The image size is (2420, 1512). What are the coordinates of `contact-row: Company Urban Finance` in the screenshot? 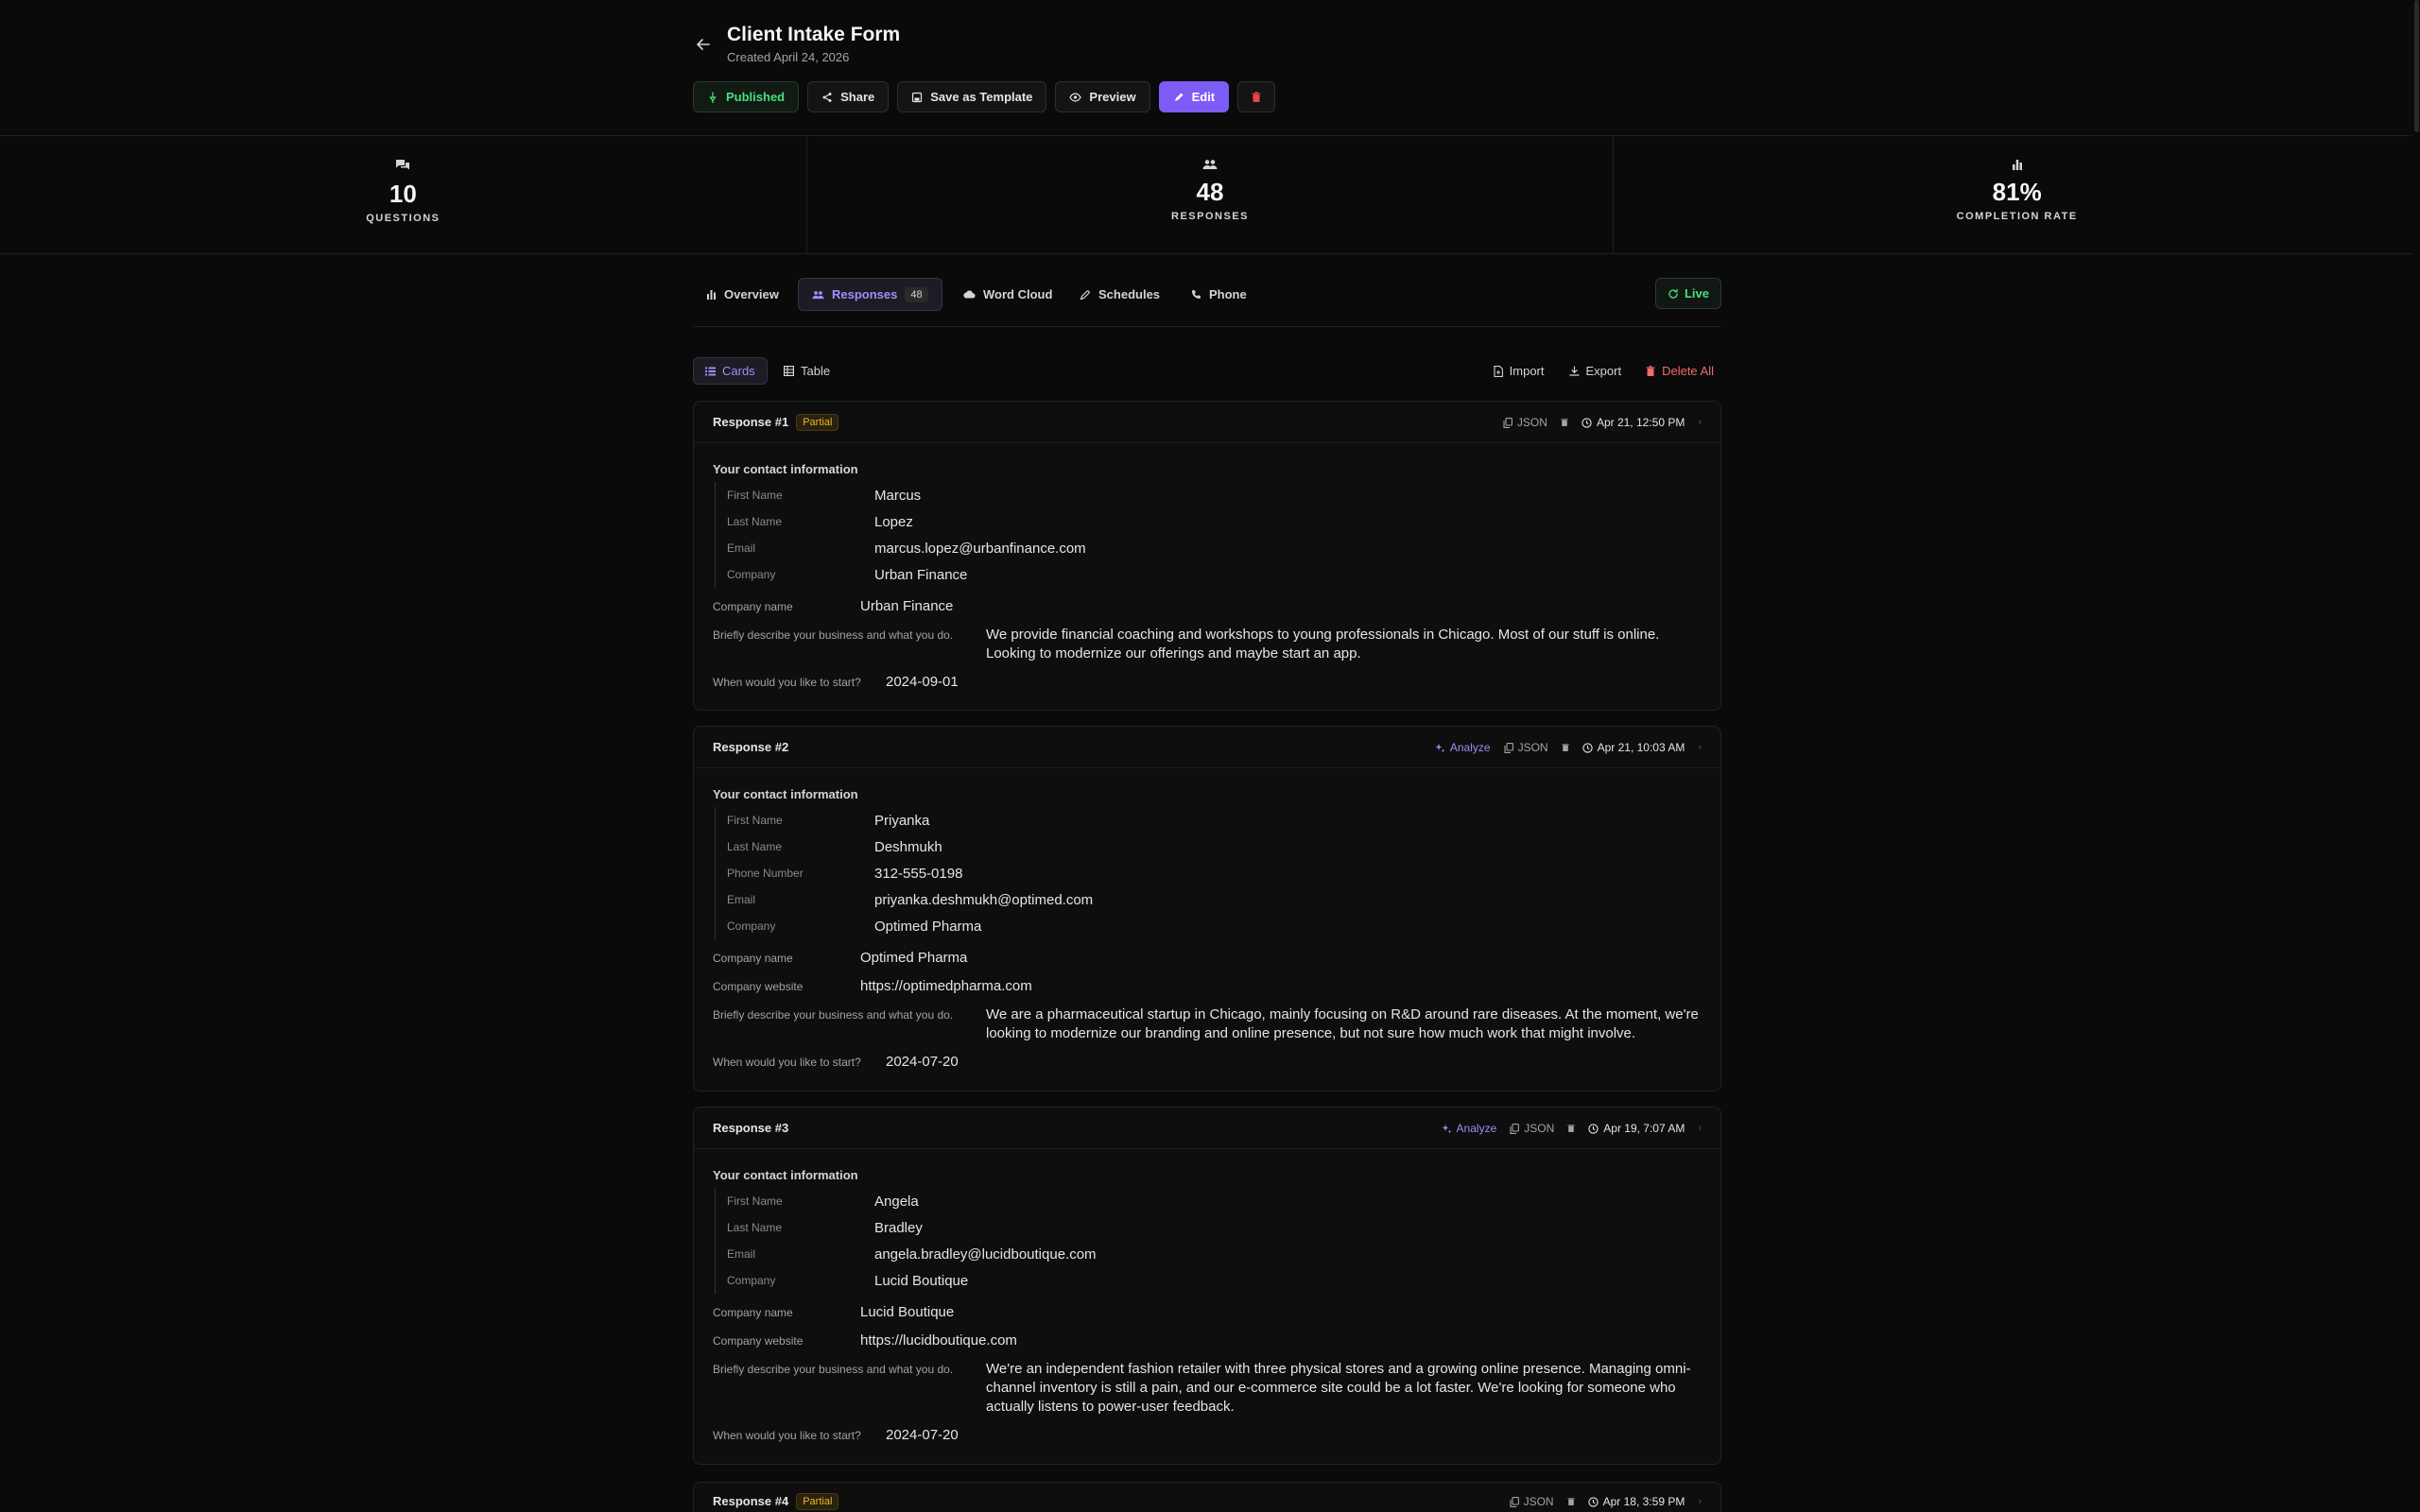 It's located at (1214, 574).